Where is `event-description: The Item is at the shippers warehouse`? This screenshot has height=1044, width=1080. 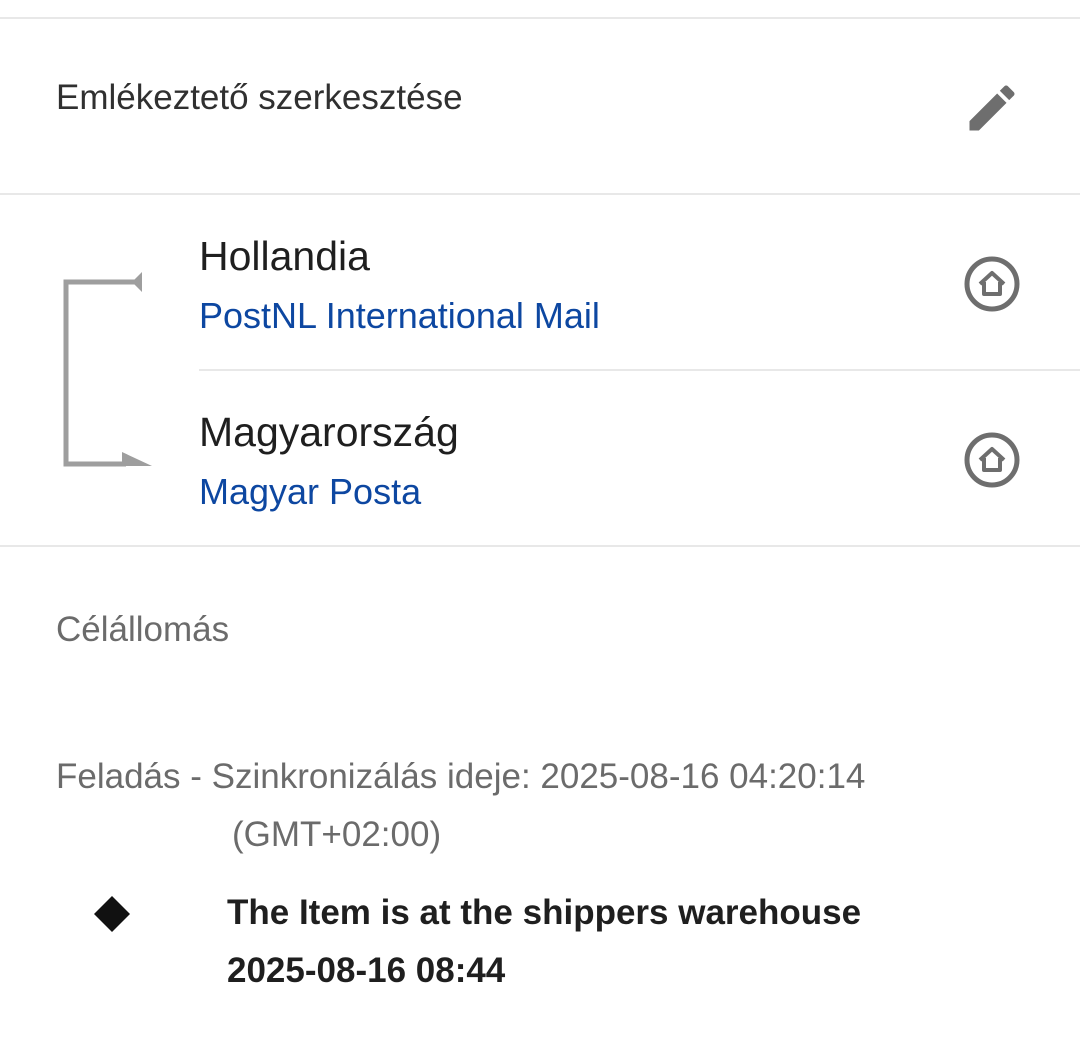 event-description: The Item is at the shippers warehouse is located at coordinates (544, 912).